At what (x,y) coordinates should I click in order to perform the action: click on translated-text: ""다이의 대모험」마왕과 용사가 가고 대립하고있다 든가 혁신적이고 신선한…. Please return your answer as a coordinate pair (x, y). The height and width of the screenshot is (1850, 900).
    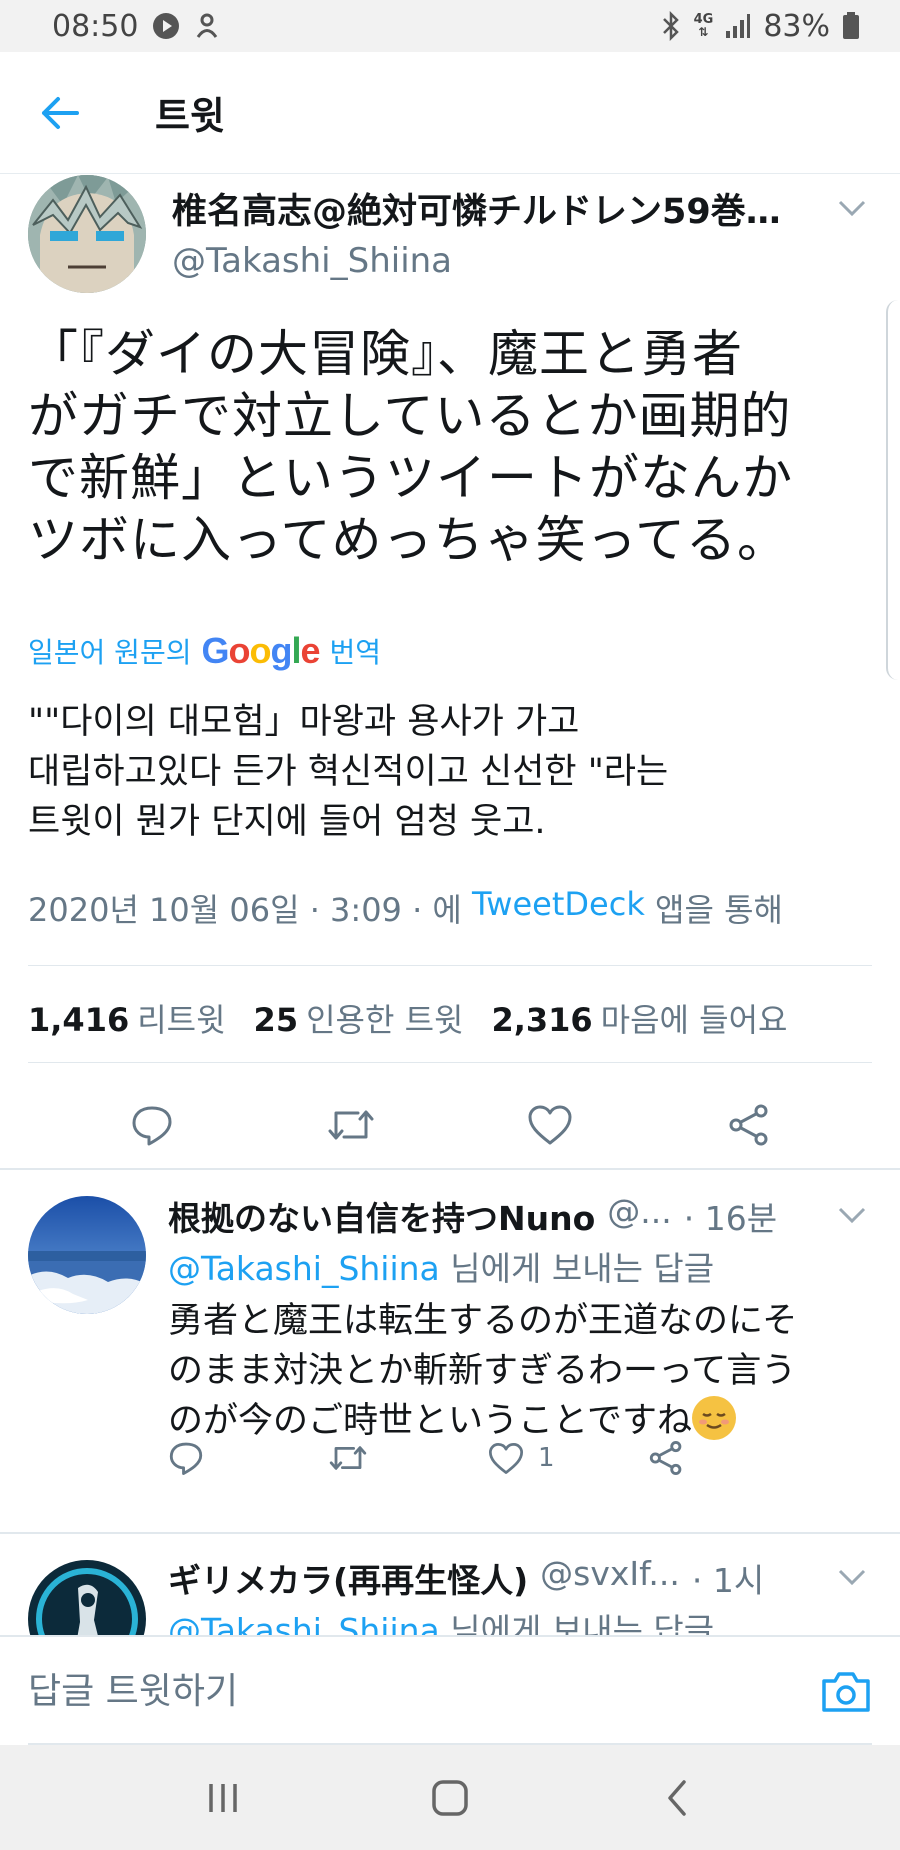
    Looking at the image, I should click on (348, 772).